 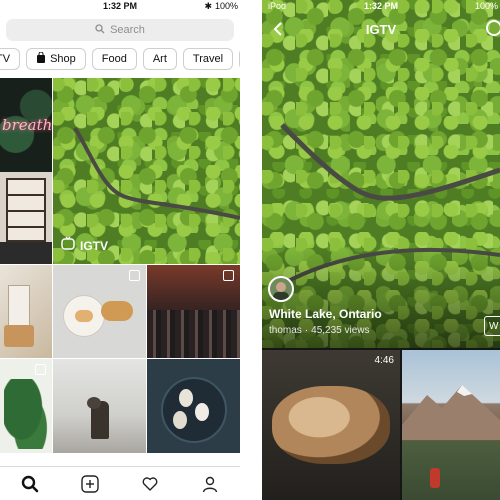 I want to click on post-thumbnail-pour-over, so click(x=26, y=311).